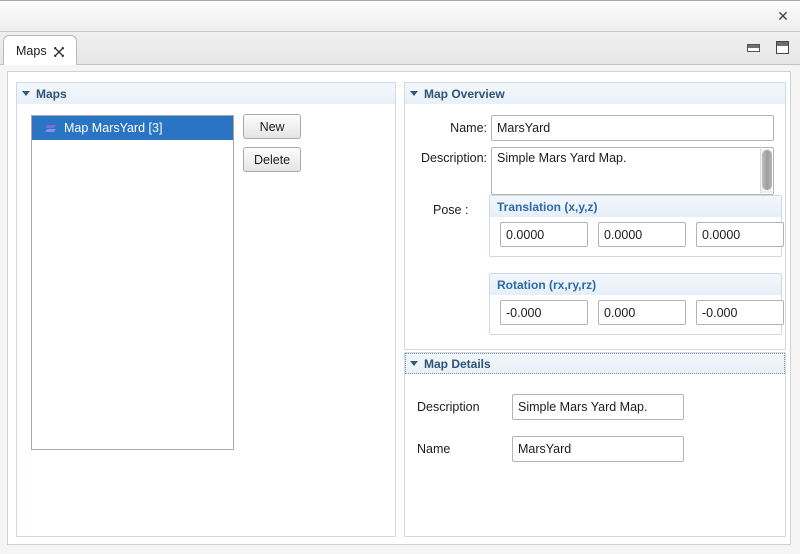  I want to click on description-textarea: Simple Mars Yard Map., so click(632, 171).